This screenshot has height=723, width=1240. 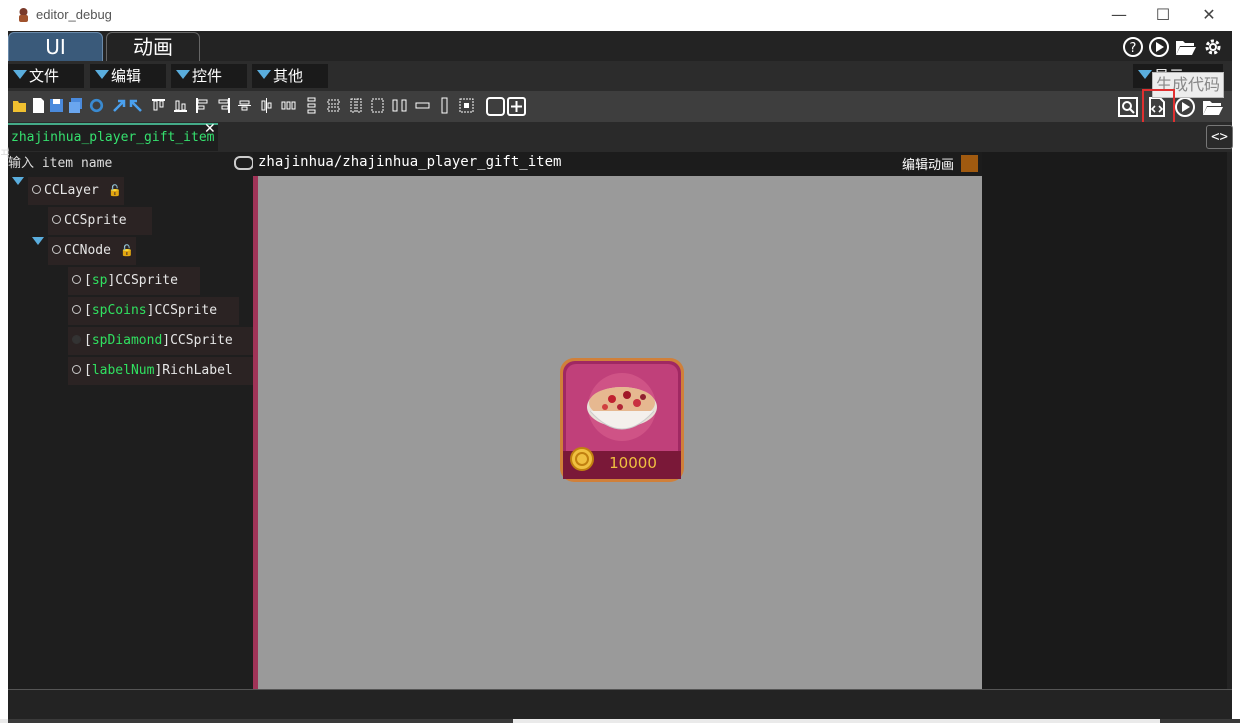 What do you see at coordinates (119, 310) in the screenshot?
I see `tree-node-var-name: spCoins` at bounding box center [119, 310].